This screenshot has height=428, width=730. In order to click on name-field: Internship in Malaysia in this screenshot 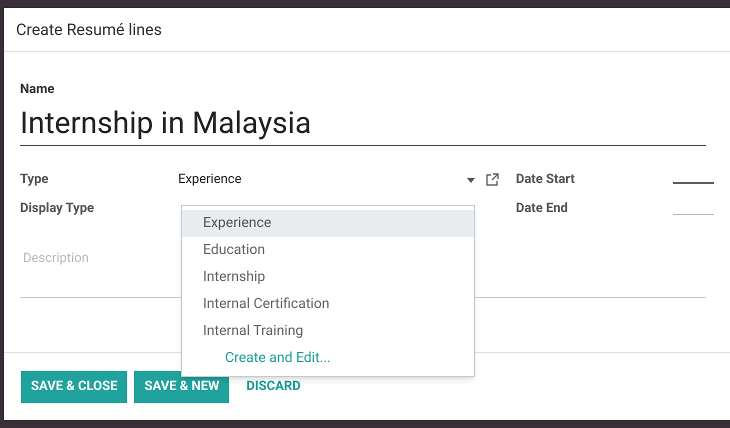, I will do `click(363, 124)`.